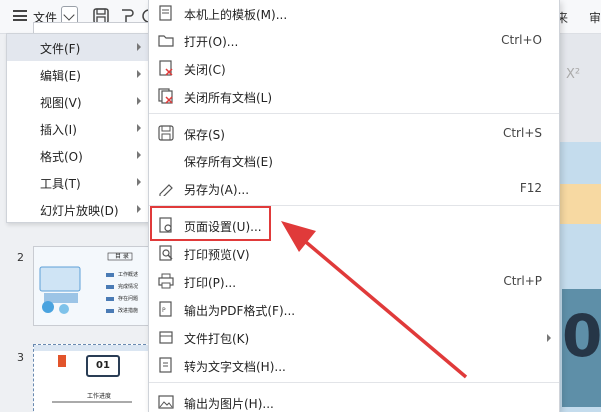  I want to click on slide-thumbnail-3: 01 工作进度, so click(92, 378).